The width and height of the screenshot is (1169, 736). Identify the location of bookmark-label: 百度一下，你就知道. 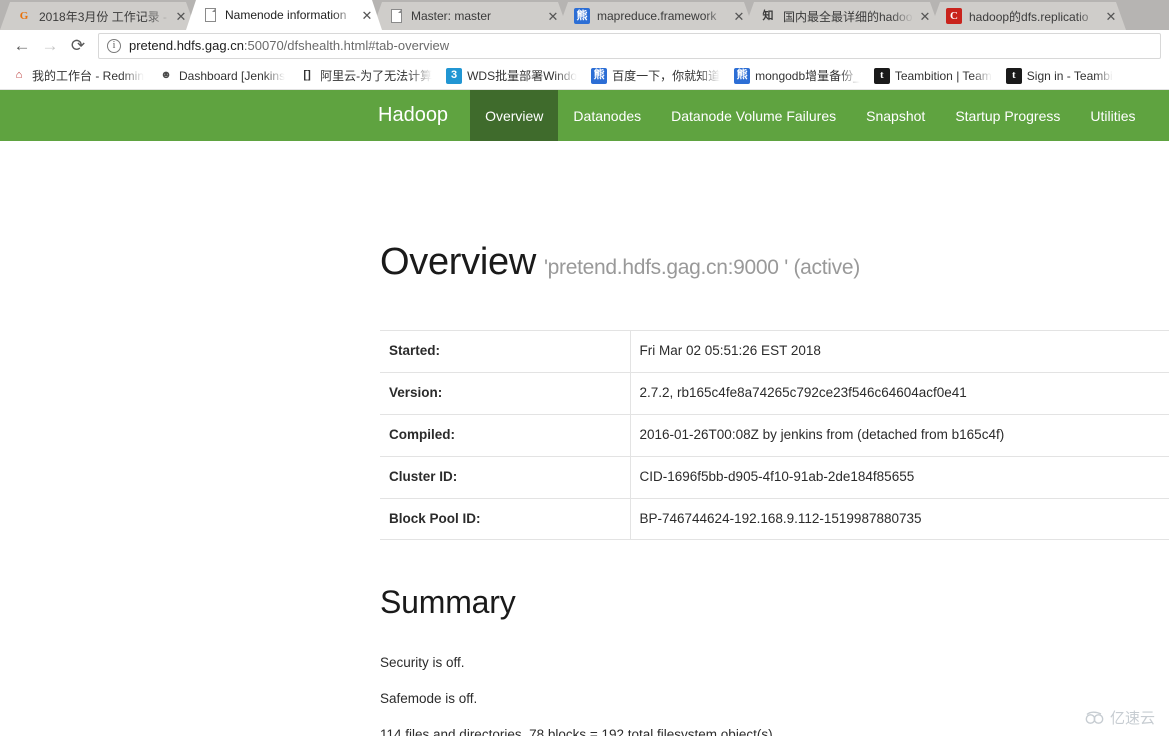
(666, 76).